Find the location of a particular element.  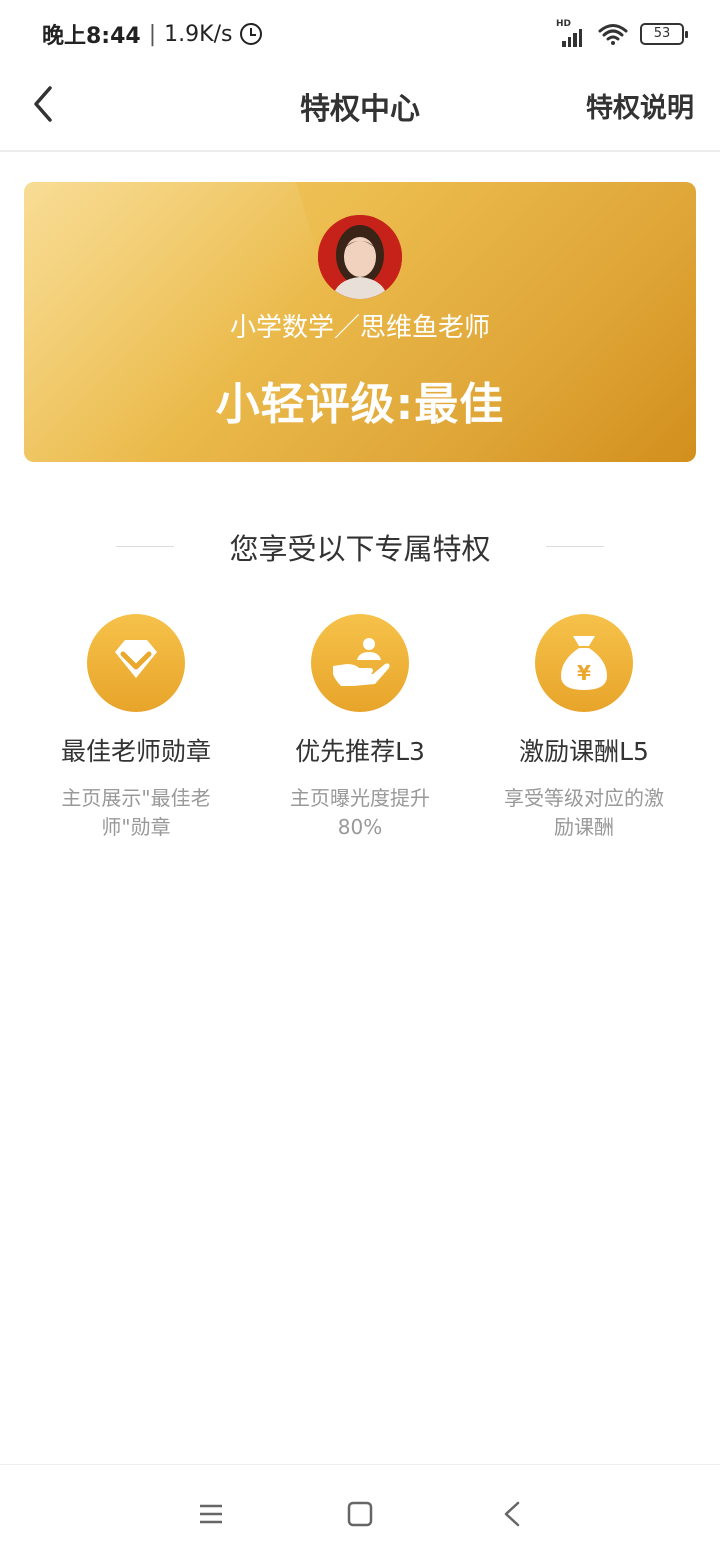

network-type: HD is located at coordinates (564, 24).